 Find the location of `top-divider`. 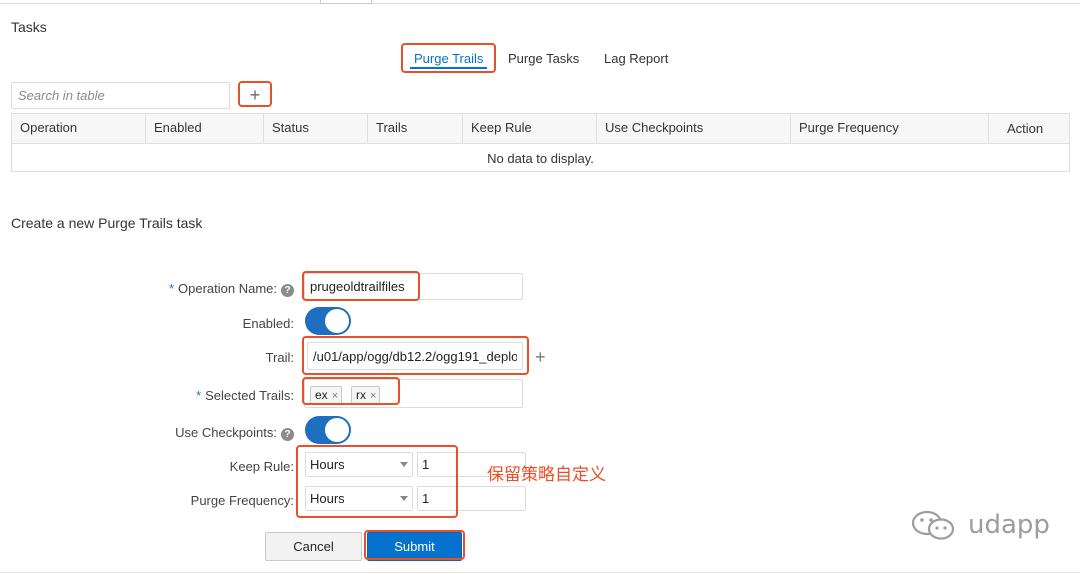

top-divider is located at coordinates (160, 3).